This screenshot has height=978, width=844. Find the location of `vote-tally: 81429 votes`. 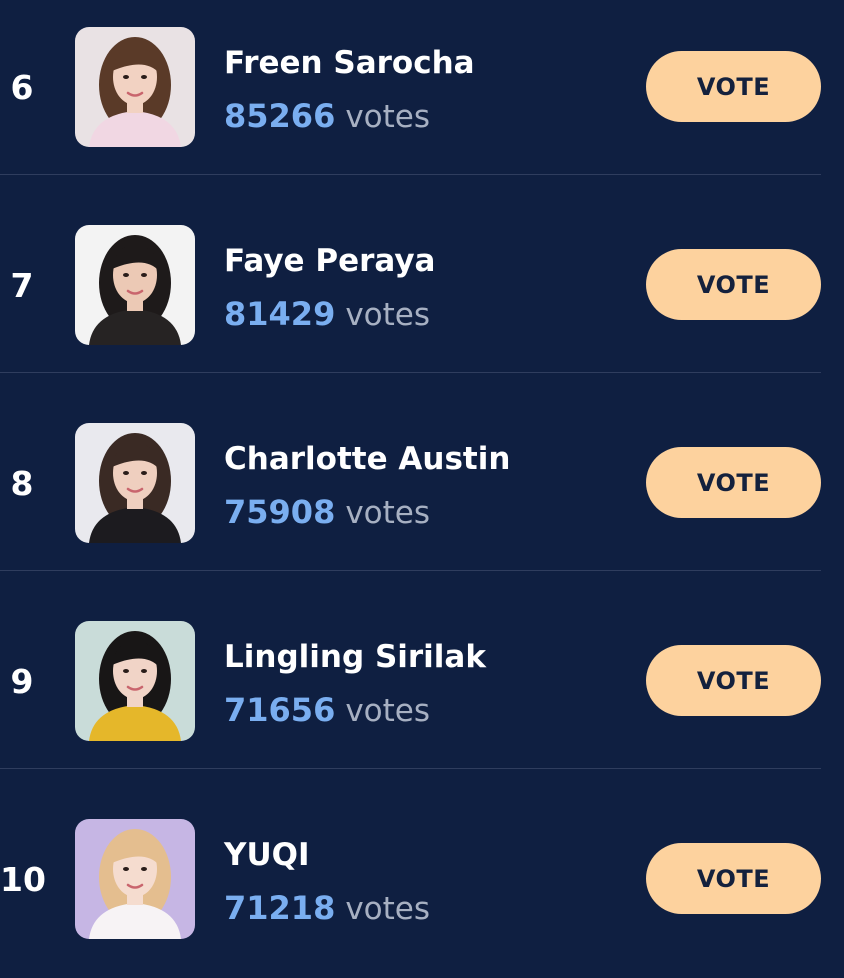

vote-tally: 81429 votes is located at coordinates (327, 317).